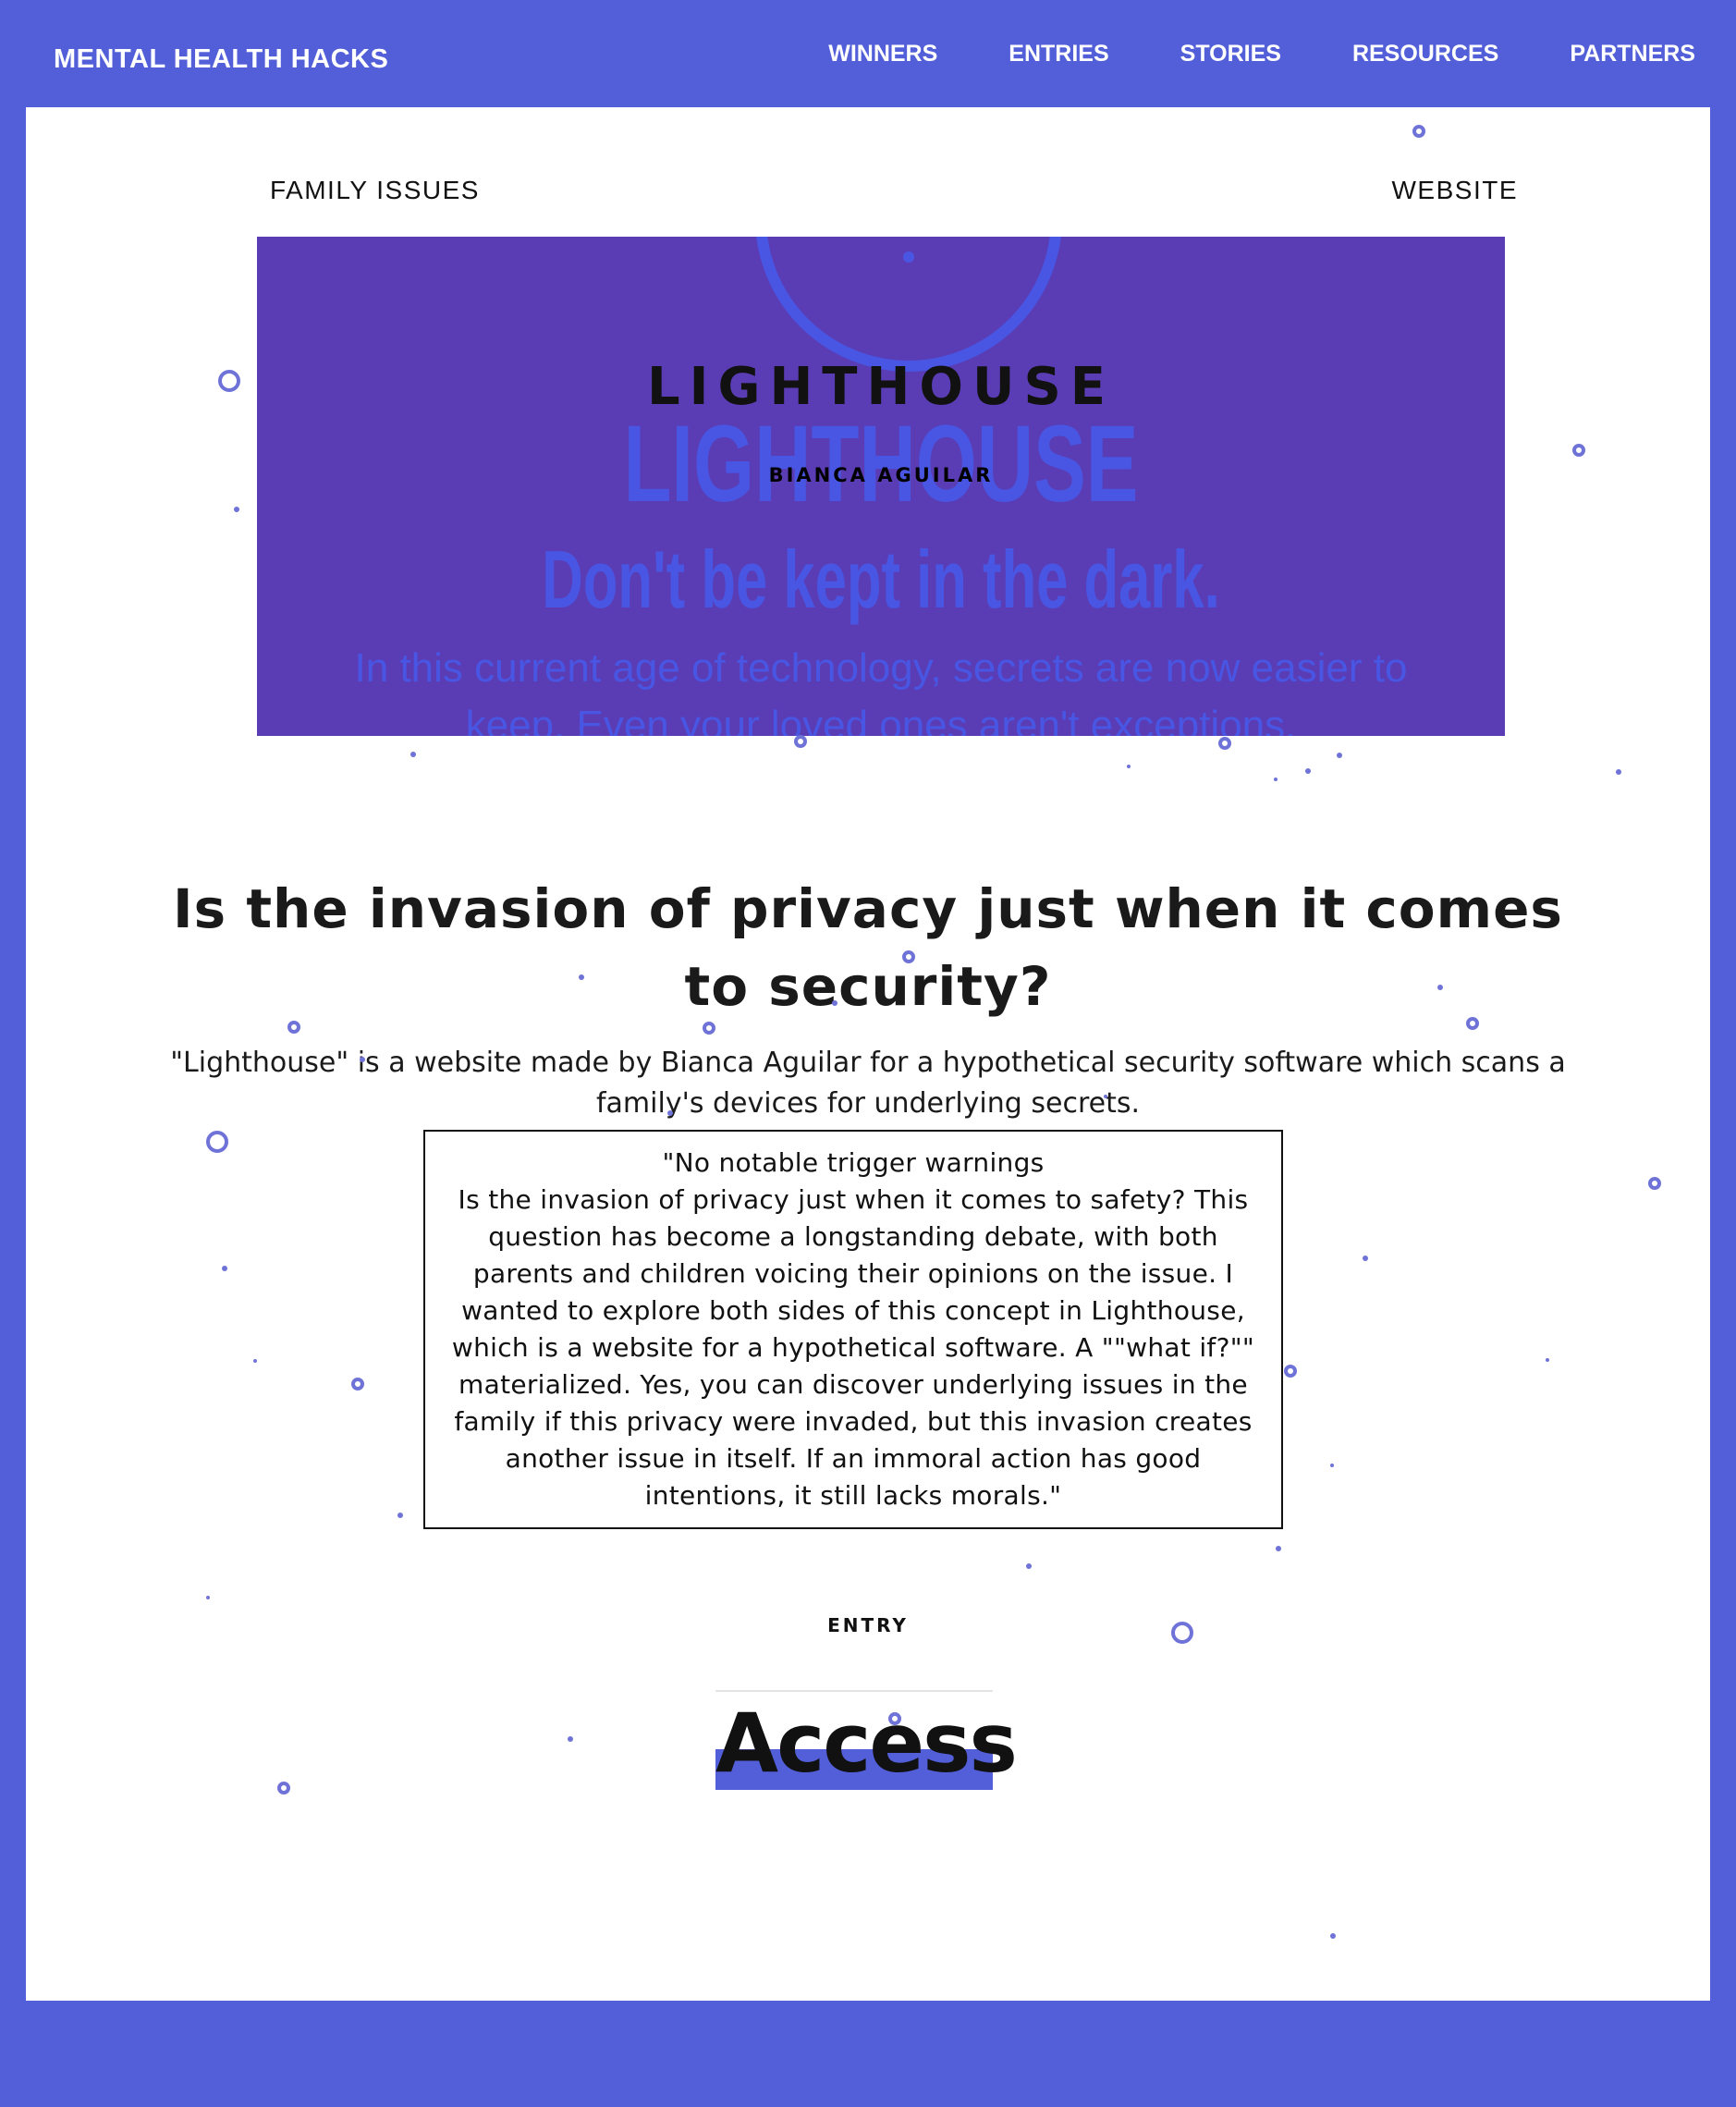 The height and width of the screenshot is (2107, 1736). I want to click on hero-author: BIANCA AGUILAR, so click(881, 475).